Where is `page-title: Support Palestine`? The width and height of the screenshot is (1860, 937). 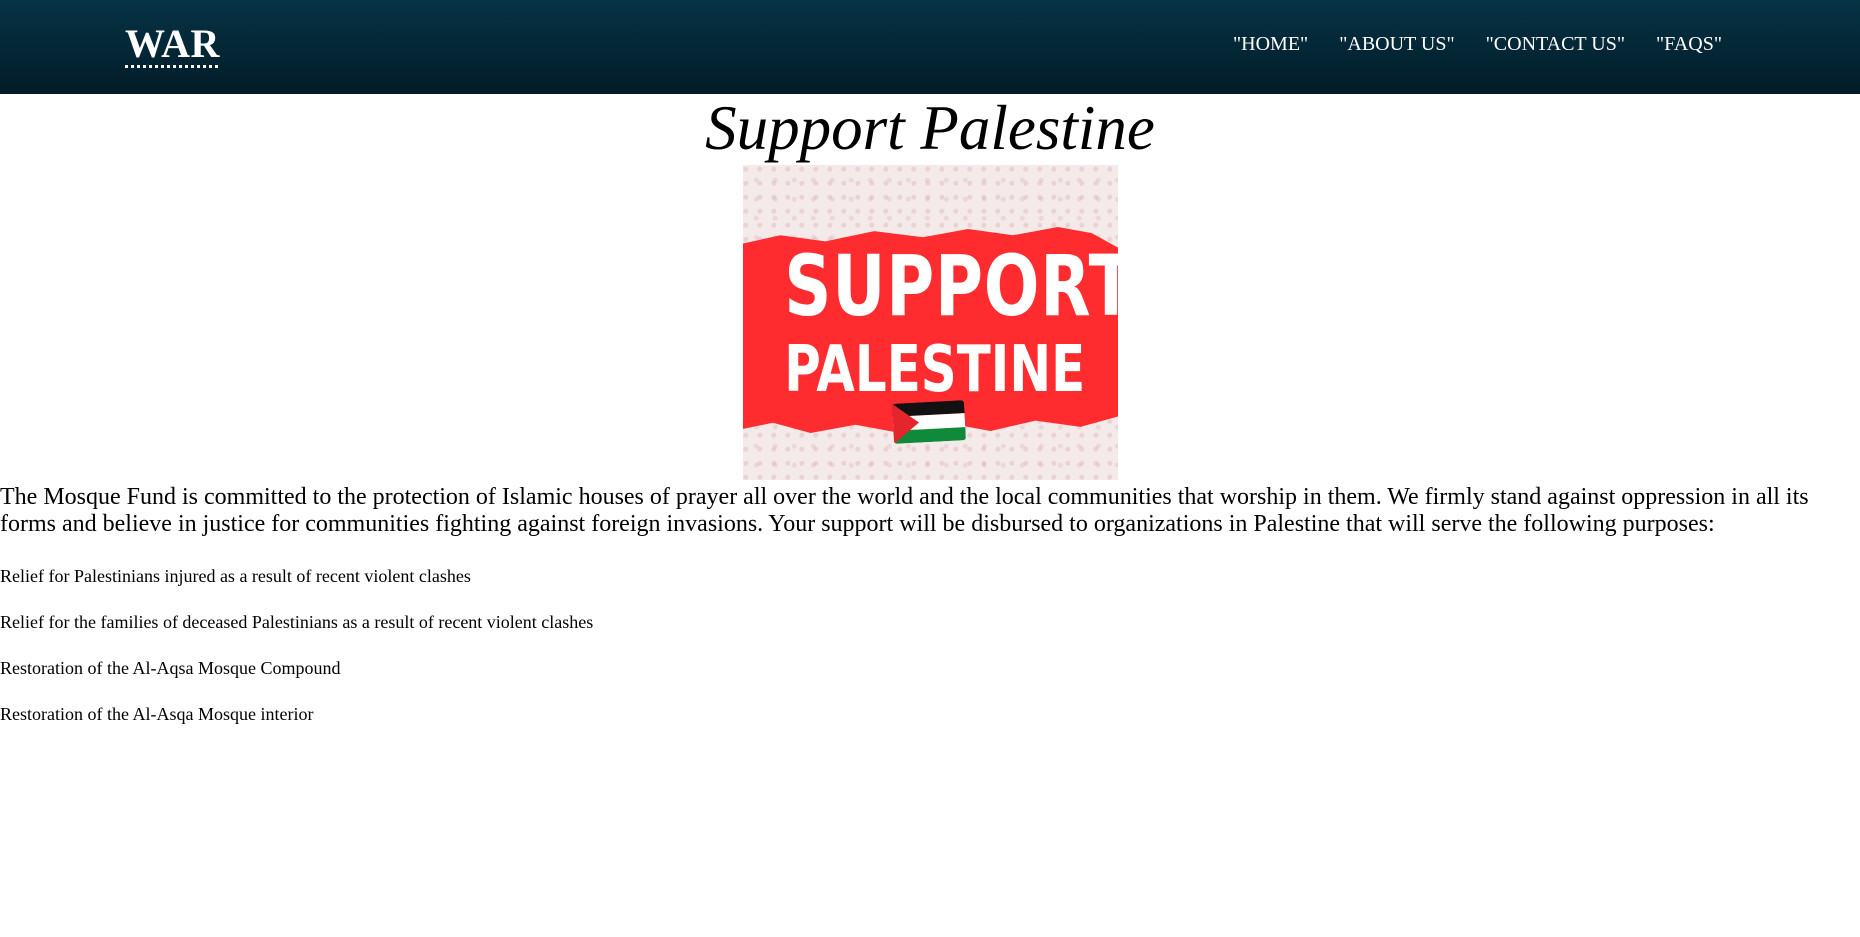
page-title: Support Palestine is located at coordinates (930, 128).